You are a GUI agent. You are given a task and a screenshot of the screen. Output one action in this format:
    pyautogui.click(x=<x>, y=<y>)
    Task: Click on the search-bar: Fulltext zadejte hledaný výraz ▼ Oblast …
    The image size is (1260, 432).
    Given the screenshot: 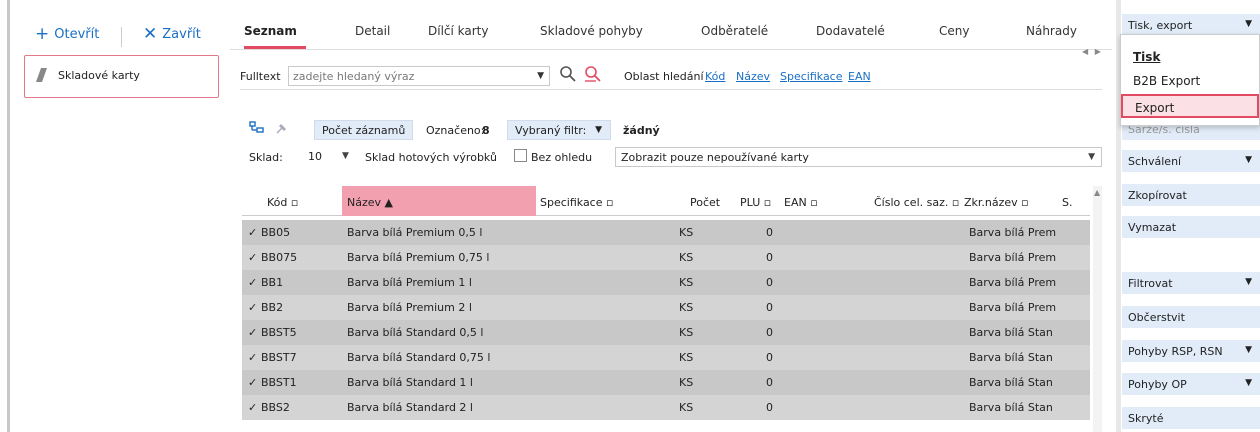 What is the action you would take?
    pyautogui.click(x=671, y=75)
    